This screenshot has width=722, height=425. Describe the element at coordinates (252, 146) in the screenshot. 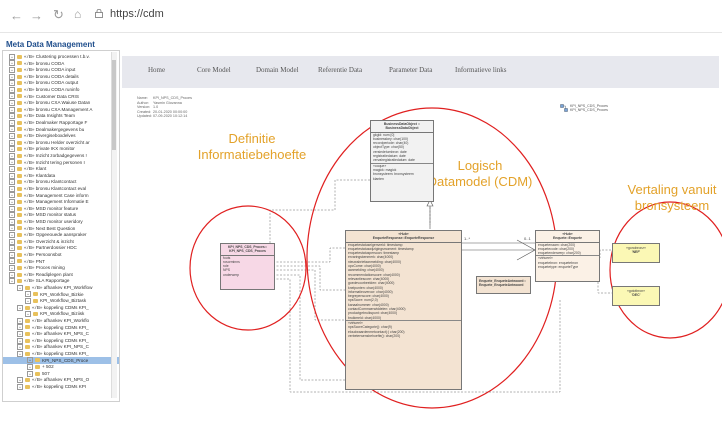

I see `annotation-definitie: Definitie Informatiebehoefte` at that location.